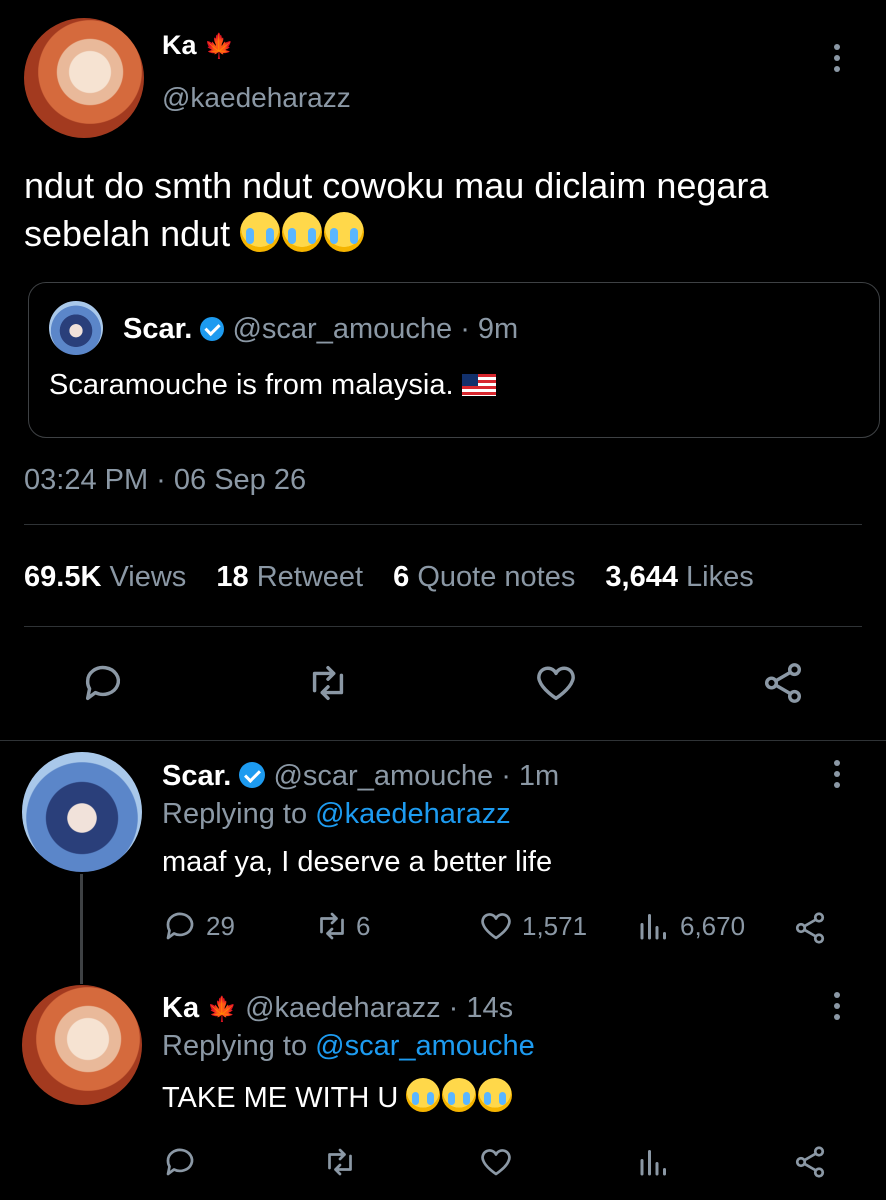 The image size is (886, 1200). I want to click on reply-author-name: Scar., so click(196, 776).